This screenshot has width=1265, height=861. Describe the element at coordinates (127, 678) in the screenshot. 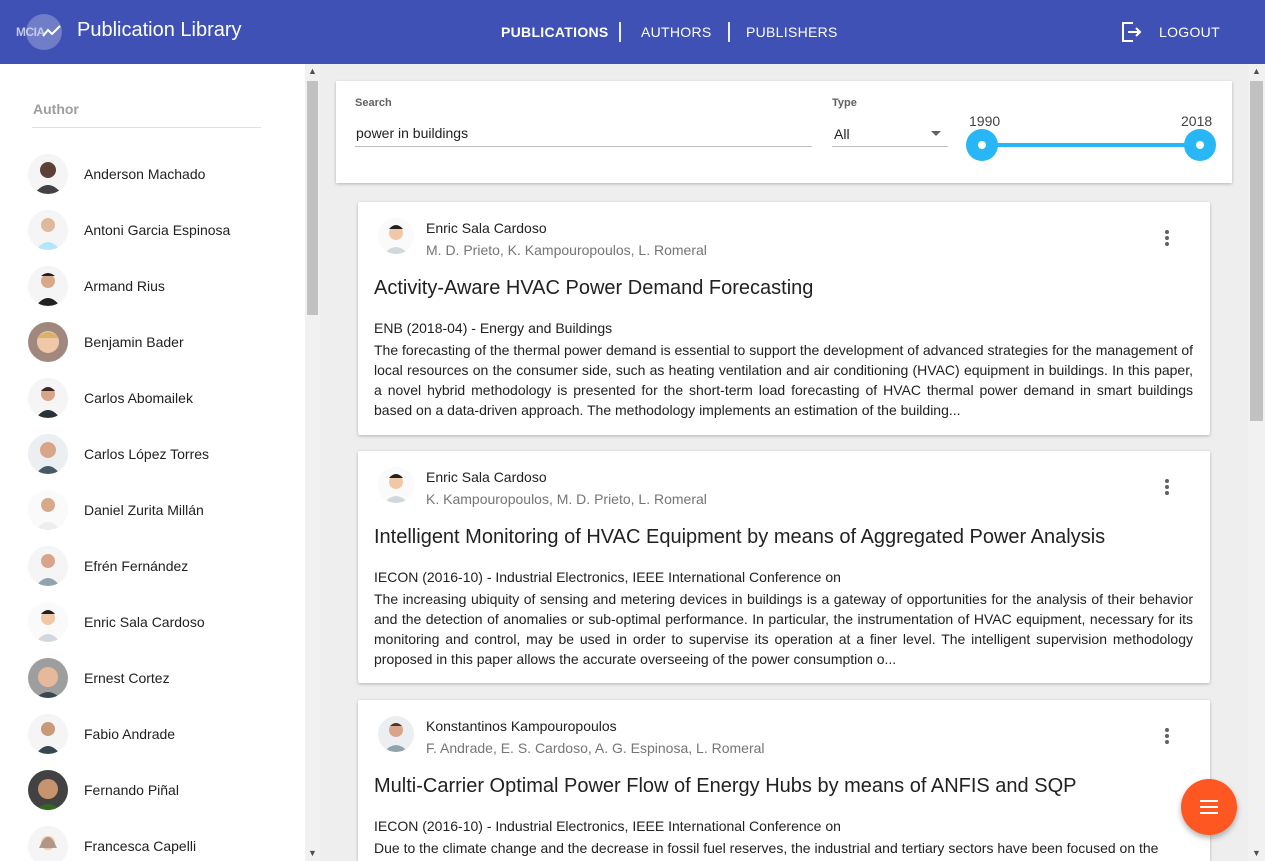

I see `author-name: Ernest Cortez` at that location.